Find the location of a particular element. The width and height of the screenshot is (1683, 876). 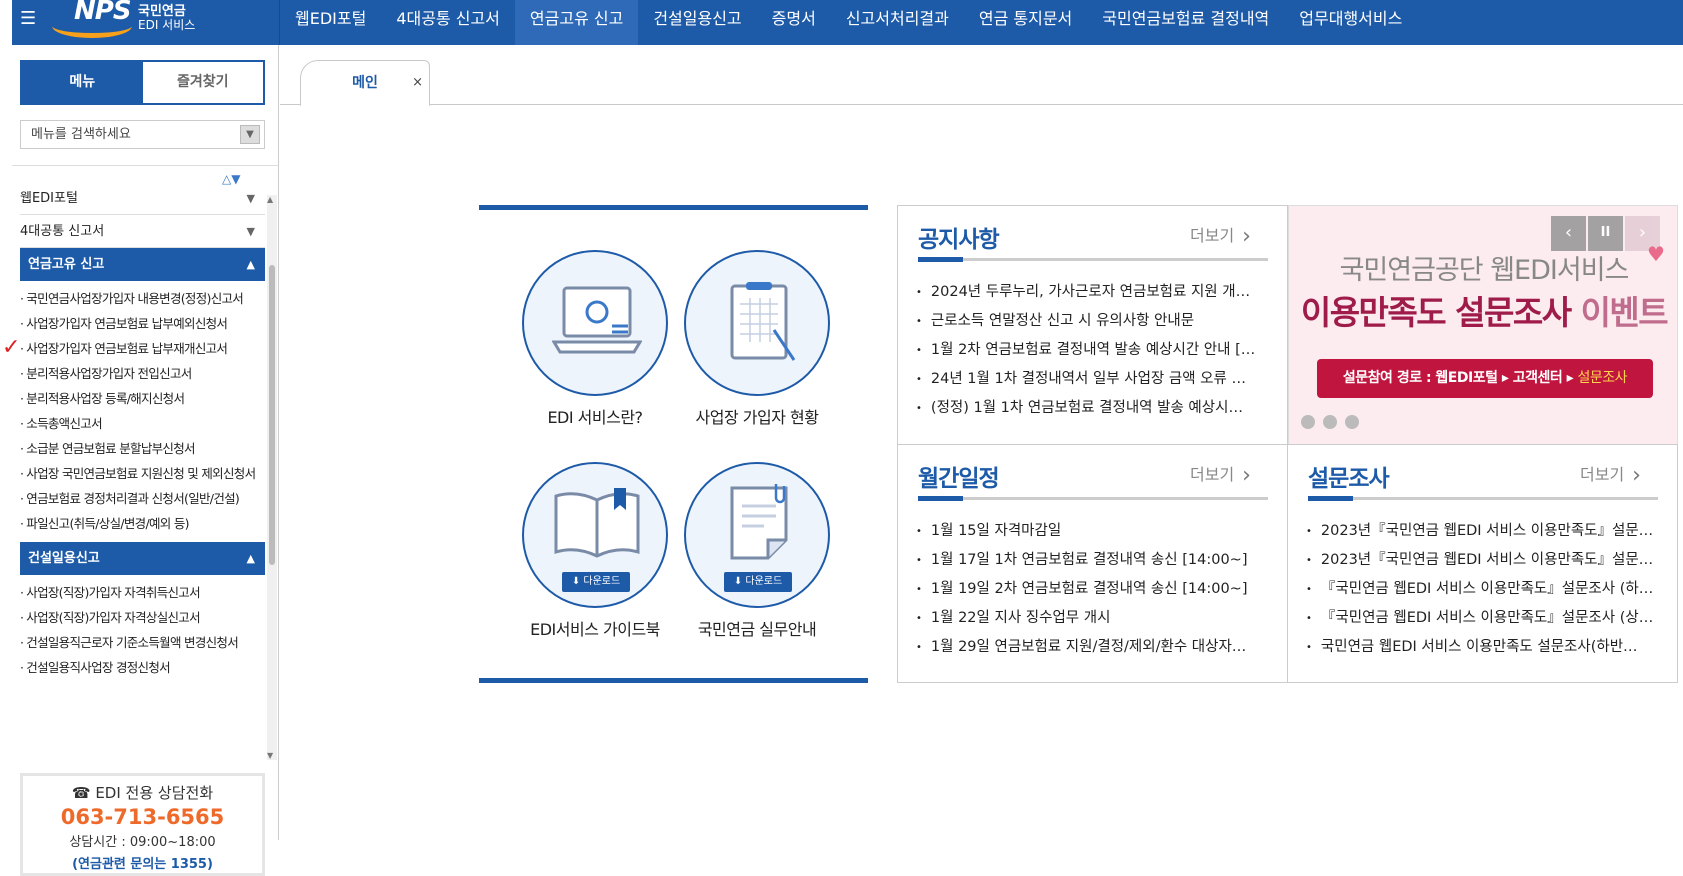

nav-item-notices: 연금 통지문서 is located at coordinates (1025, 22).